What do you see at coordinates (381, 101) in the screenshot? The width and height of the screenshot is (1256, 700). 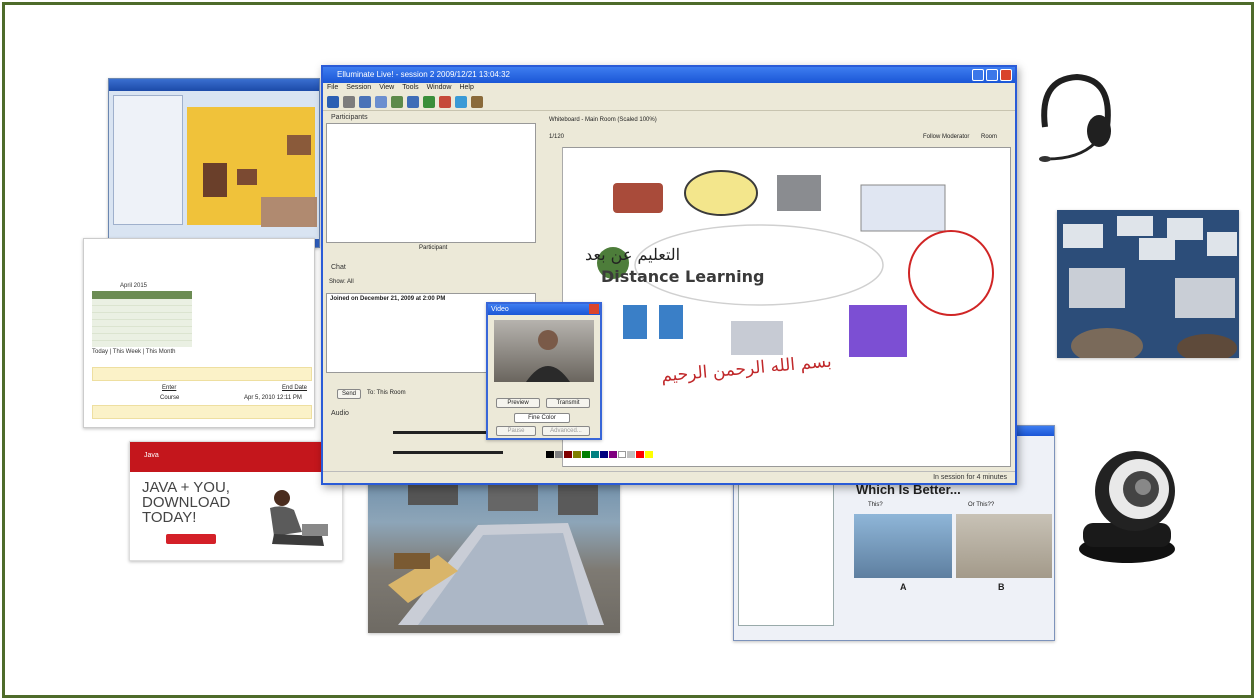 I see `list-icon` at bounding box center [381, 101].